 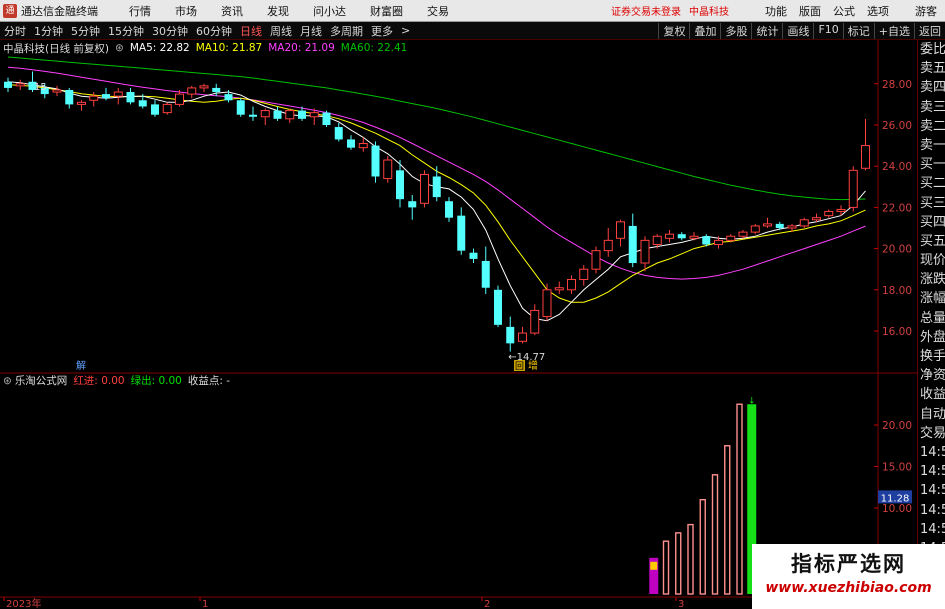 What do you see at coordinates (81, 365) in the screenshot?
I see `jie-marker: 解` at bounding box center [81, 365].